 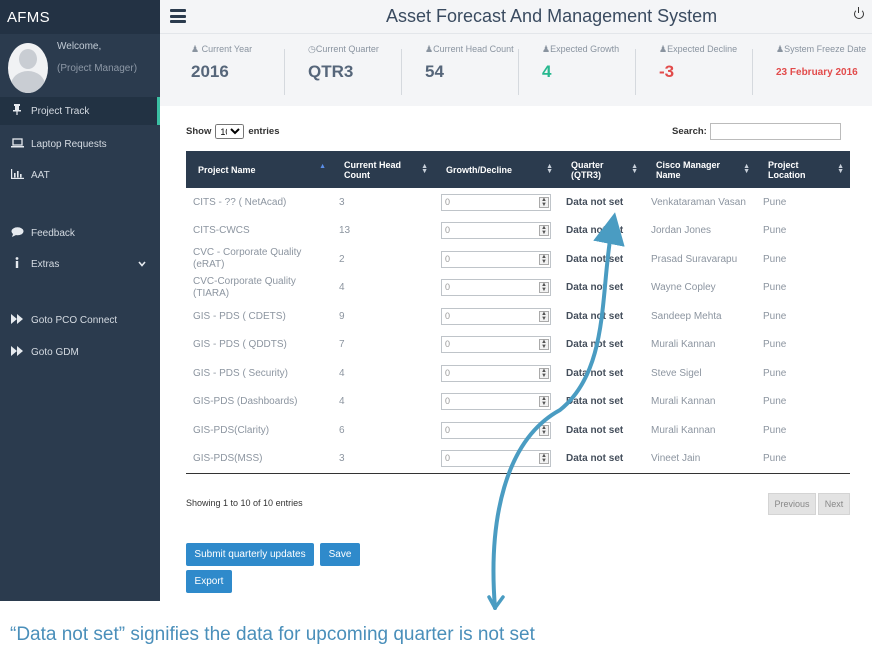 What do you see at coordinates (142, 264) in the screenshot?
I see `chevron-down-icon` at bounding box center [142, 264].